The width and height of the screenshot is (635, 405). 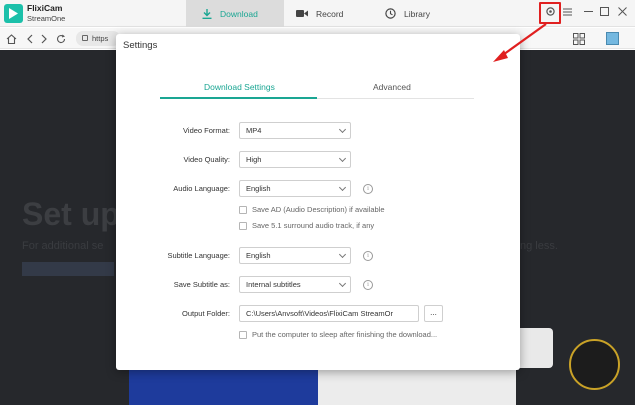 What do you see at coordinates (201, 284) in the screenshot?
I see `save-subtitle-label: Save Subtitle as:` at bounding box center [201, 284].